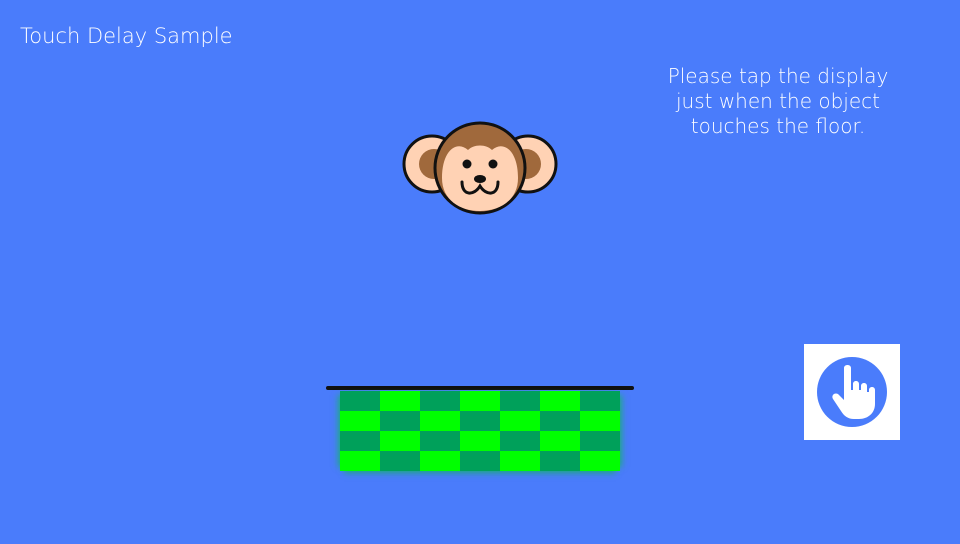 The height and width of the screenshot is (544, 960). I want to click on monkey-face-icon, so click(480, 168).